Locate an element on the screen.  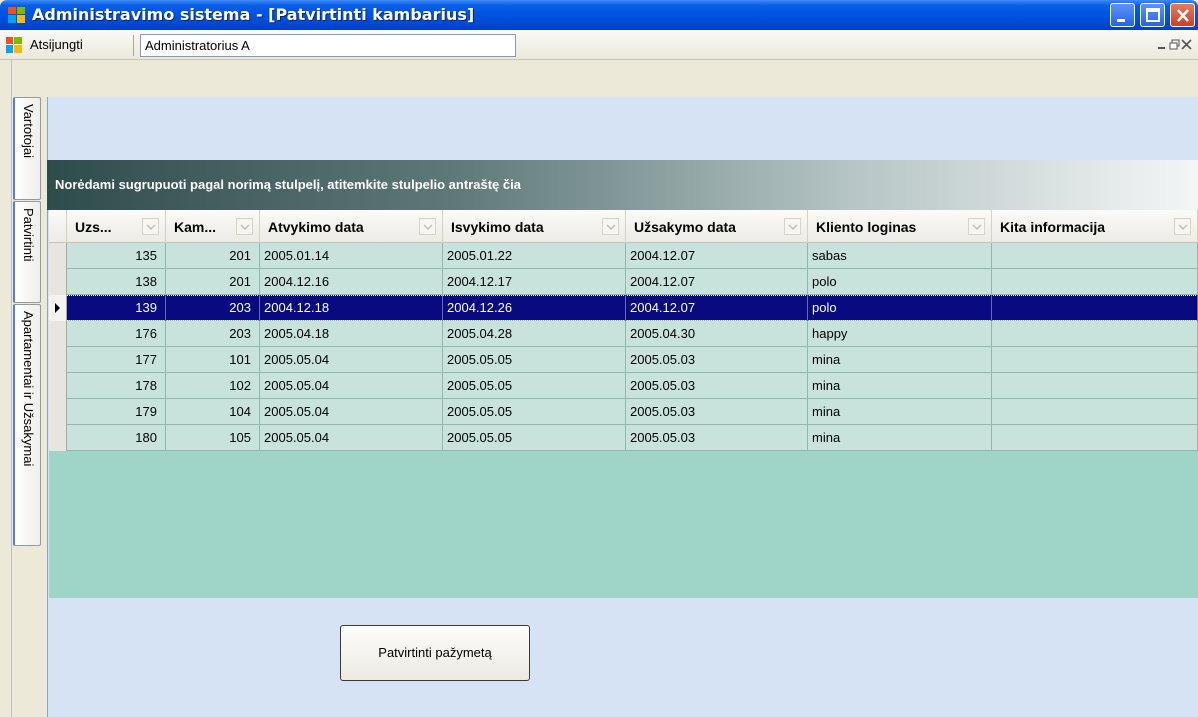
mdi-minimize-icon is located at coordinates (1162, 44).